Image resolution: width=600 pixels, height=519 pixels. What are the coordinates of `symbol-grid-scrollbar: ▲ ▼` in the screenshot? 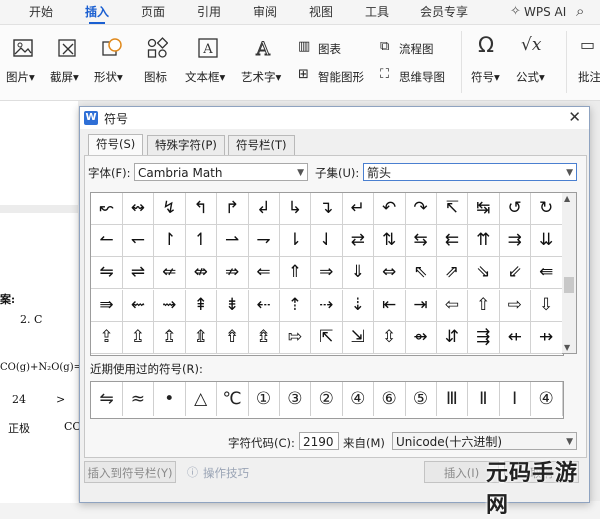 It's located at (569, 273).